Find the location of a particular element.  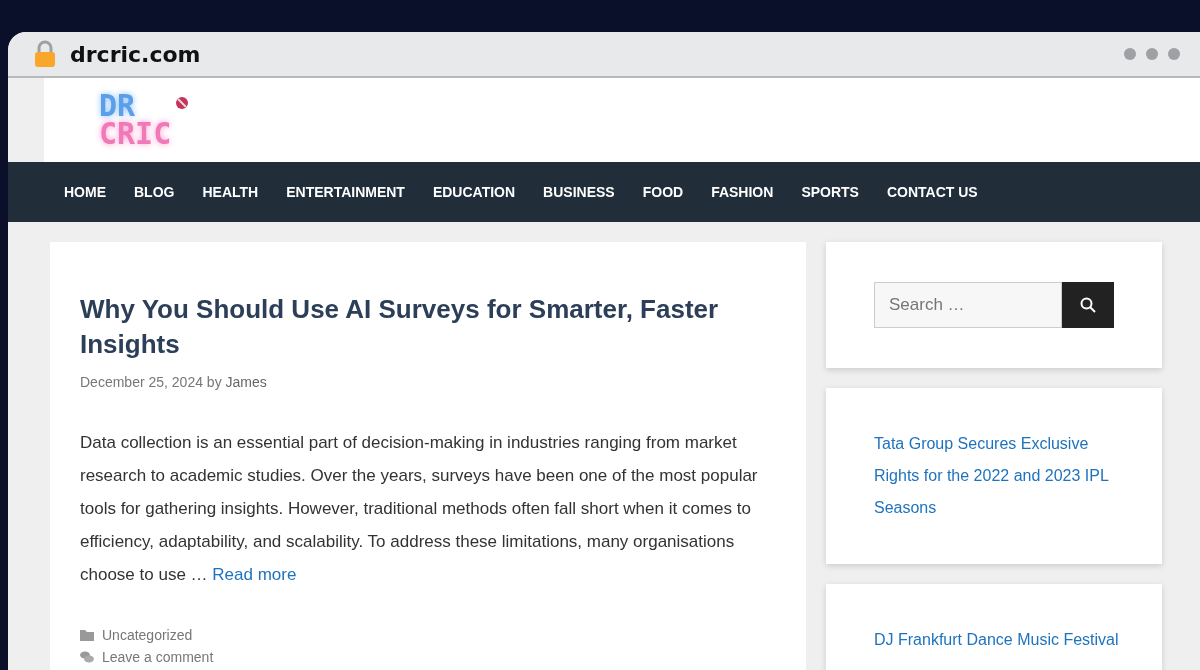

address-url: drcric.com is located at coordinates (135, 54).